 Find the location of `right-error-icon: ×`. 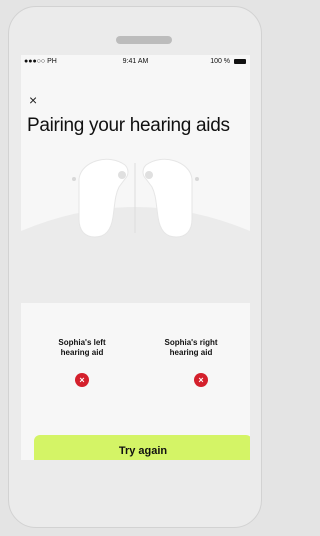

right-error-icon: × is located at coordinates (201, 380).